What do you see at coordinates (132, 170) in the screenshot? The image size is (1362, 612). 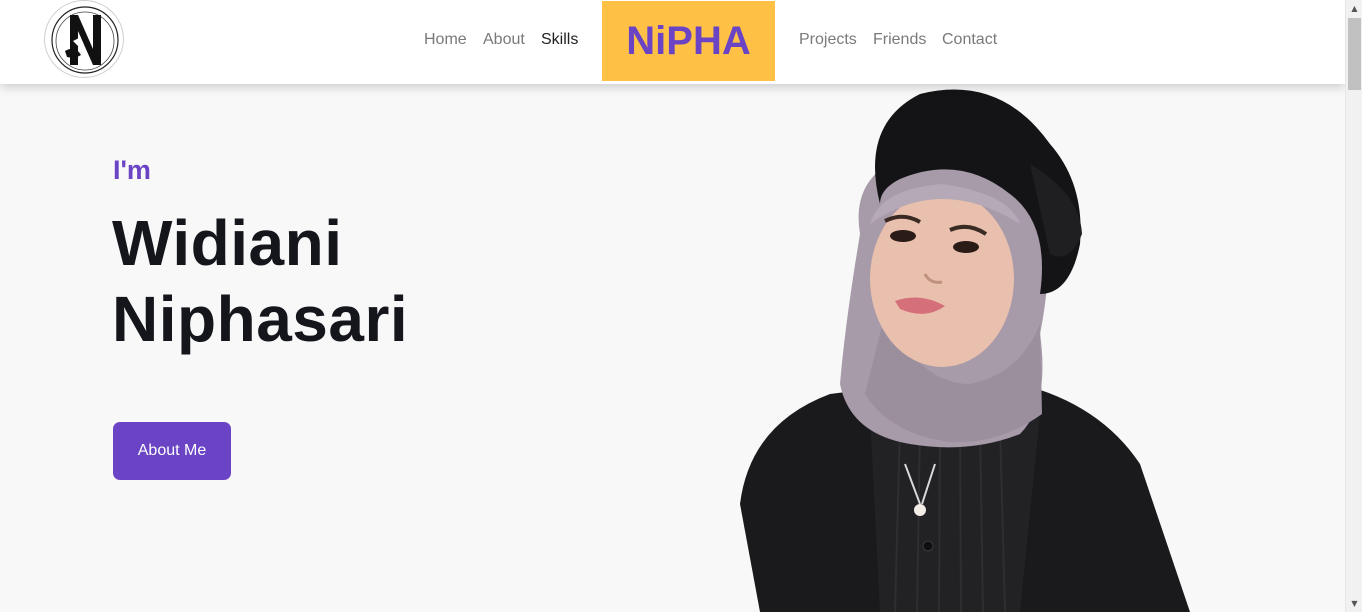 I see `hero-intro: I'm` at bounding box center [132, 170].